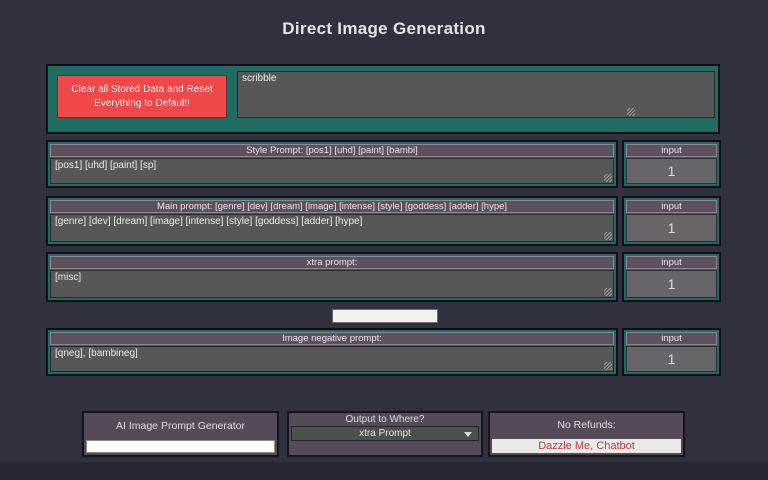 This screenshot has width=768, height=480. What do you see at coordinates (385, 448) in the screenshot?
I see `output-where-spacer` at bounding box center [385, 448].